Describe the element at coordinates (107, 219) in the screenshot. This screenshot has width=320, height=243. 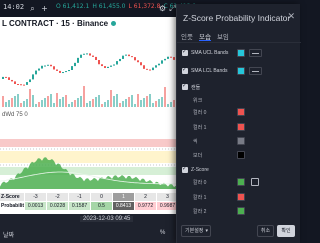
I see `crosshair-timestamp: 2023-12-03 09:45` at that location.